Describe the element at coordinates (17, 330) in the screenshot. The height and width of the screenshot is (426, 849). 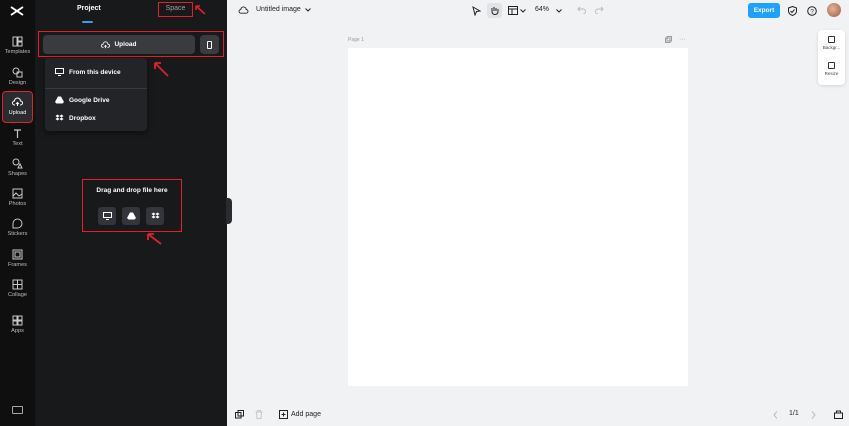
I see `rail-item-apps: Apps` at that location.